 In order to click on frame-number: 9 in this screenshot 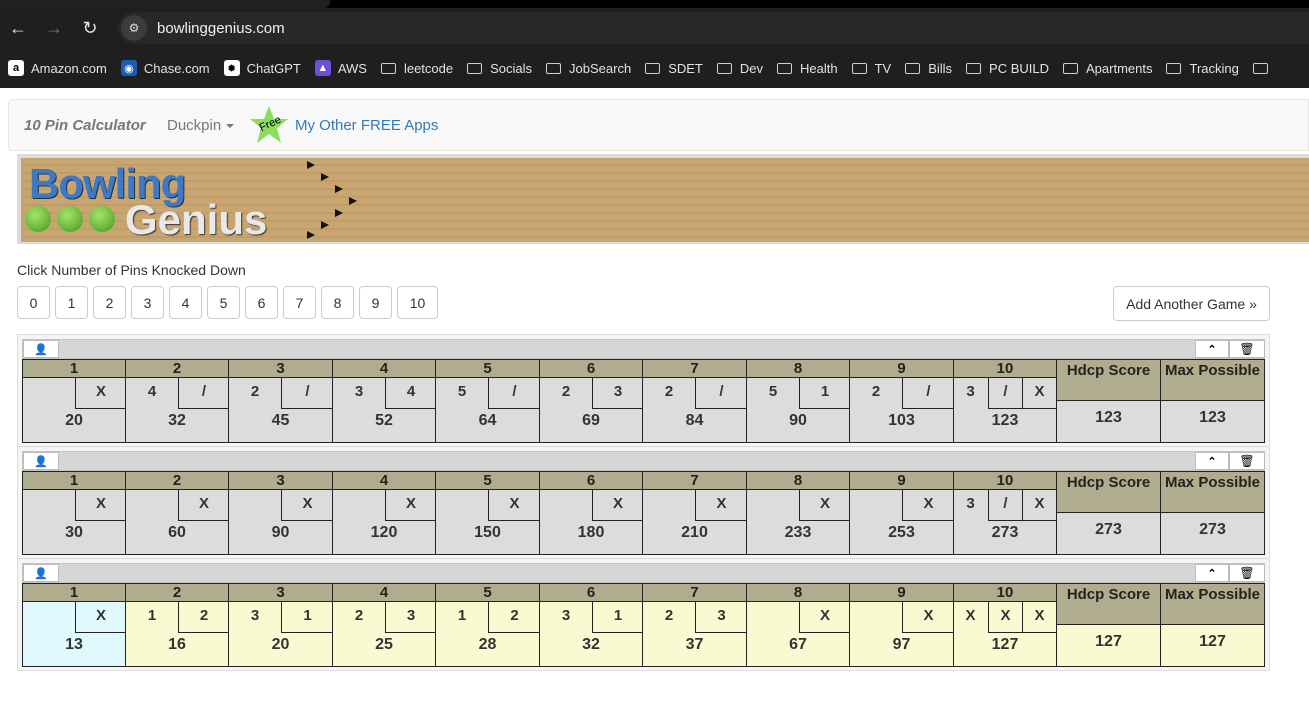, I will do `click(901, 481)`.